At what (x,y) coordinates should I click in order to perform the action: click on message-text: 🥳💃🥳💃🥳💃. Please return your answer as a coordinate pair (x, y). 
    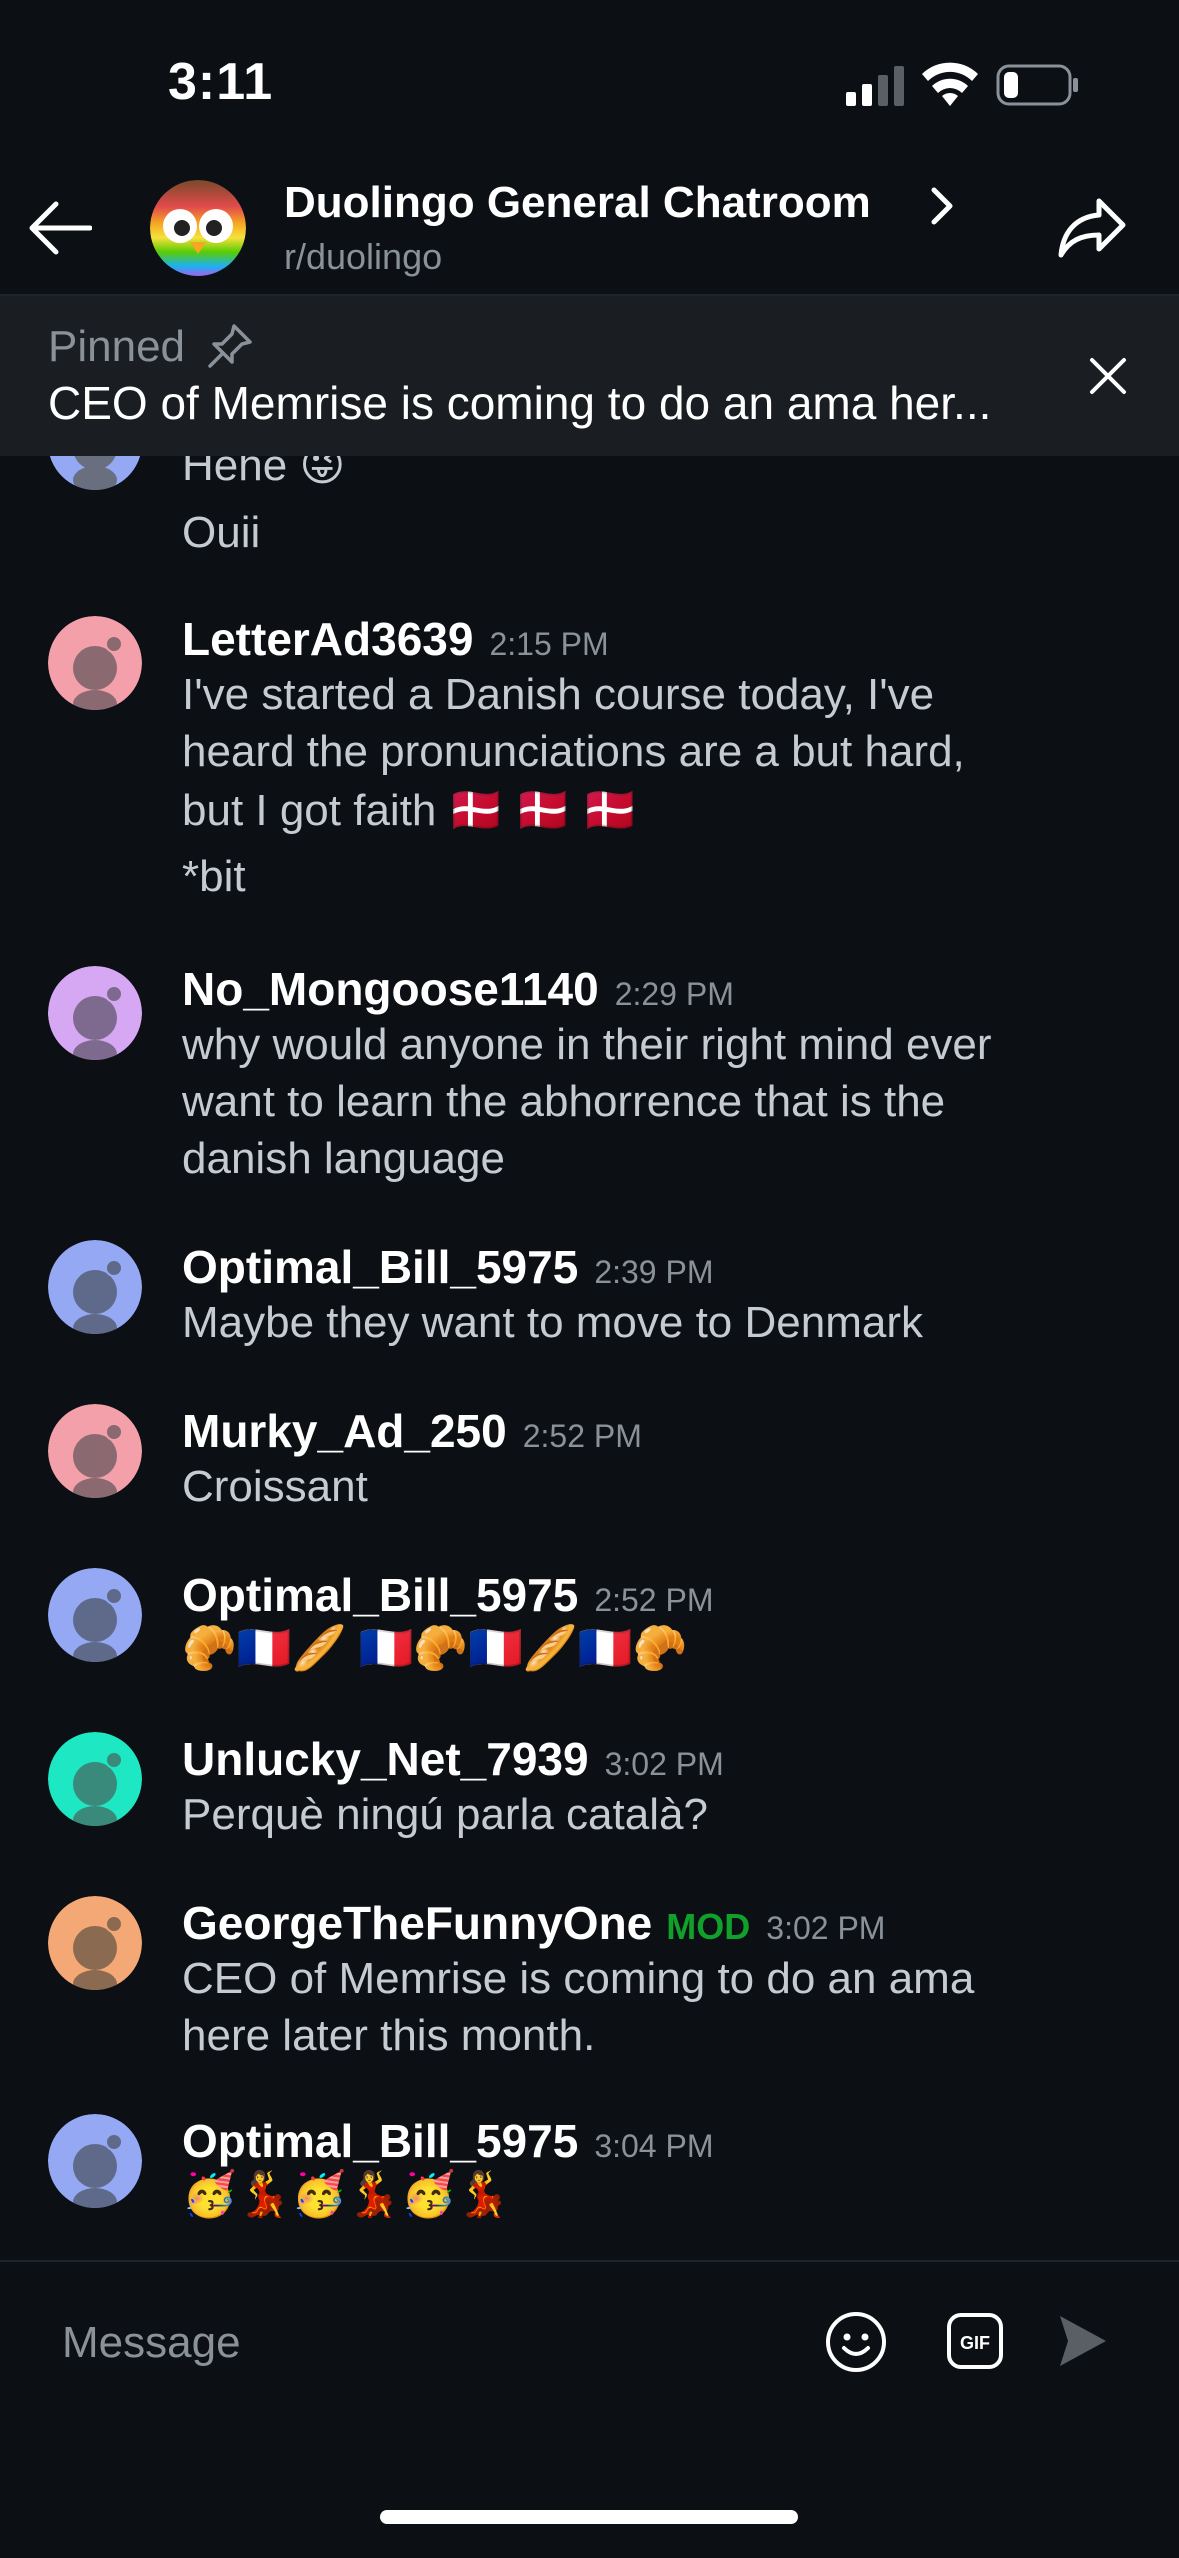
    Looking at the image, I should click on (346, 2194).